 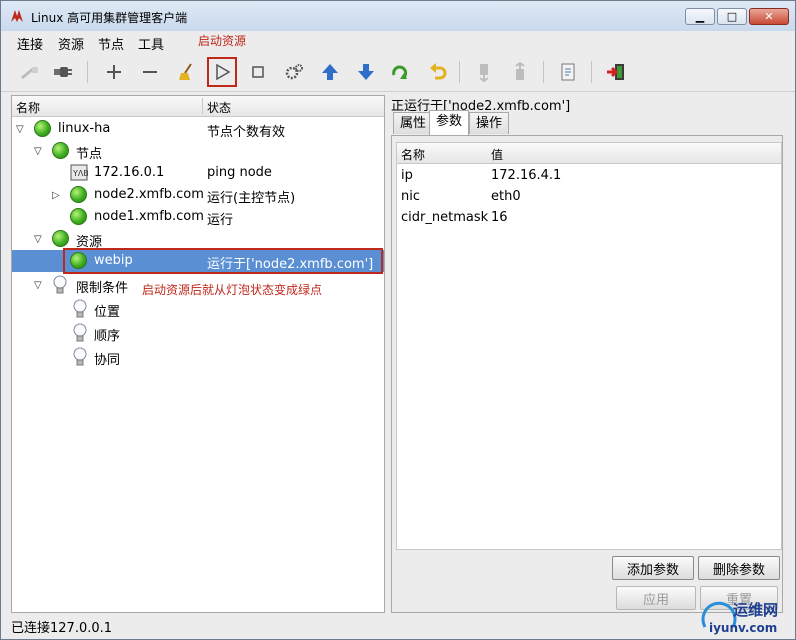 I want to click on cleanup-button, so click(x=186, y=72).